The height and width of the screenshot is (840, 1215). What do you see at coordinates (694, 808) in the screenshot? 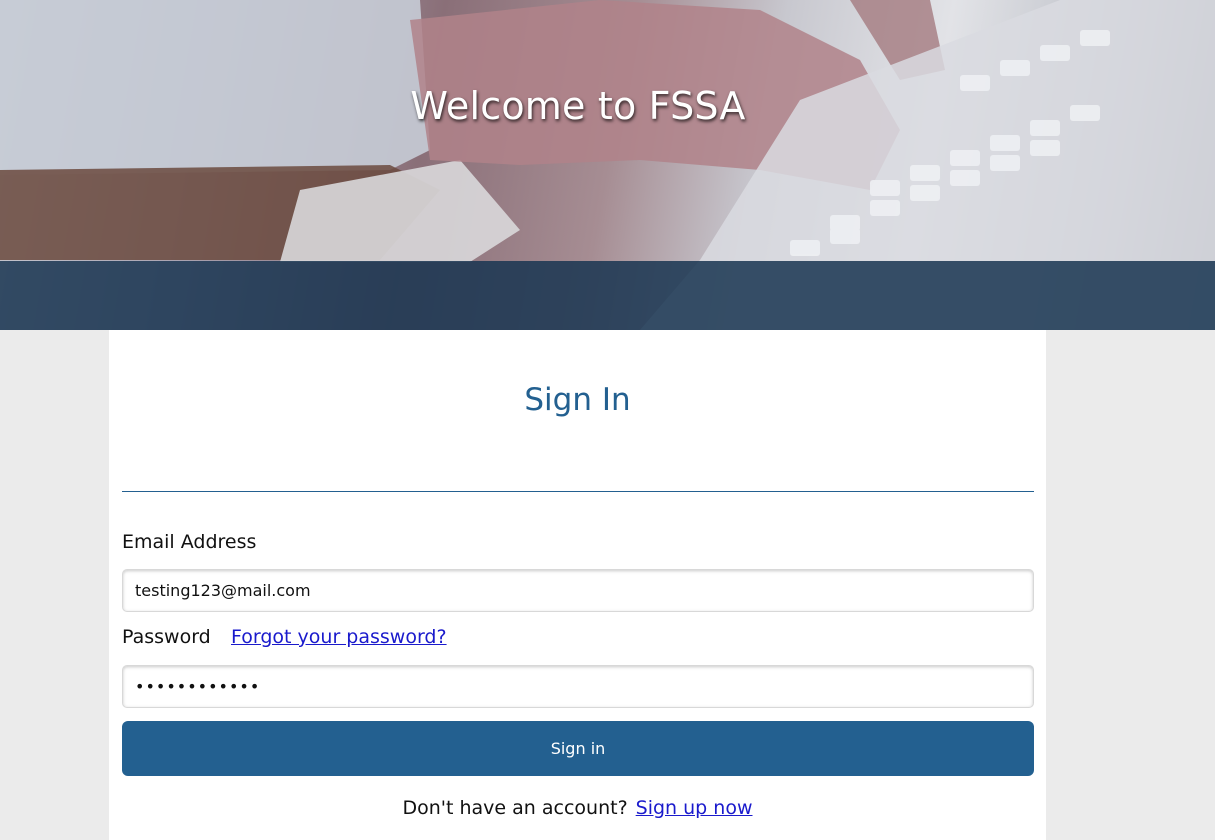
I see `sign-up-link: Sign up now` at bounding box center [694, 808].